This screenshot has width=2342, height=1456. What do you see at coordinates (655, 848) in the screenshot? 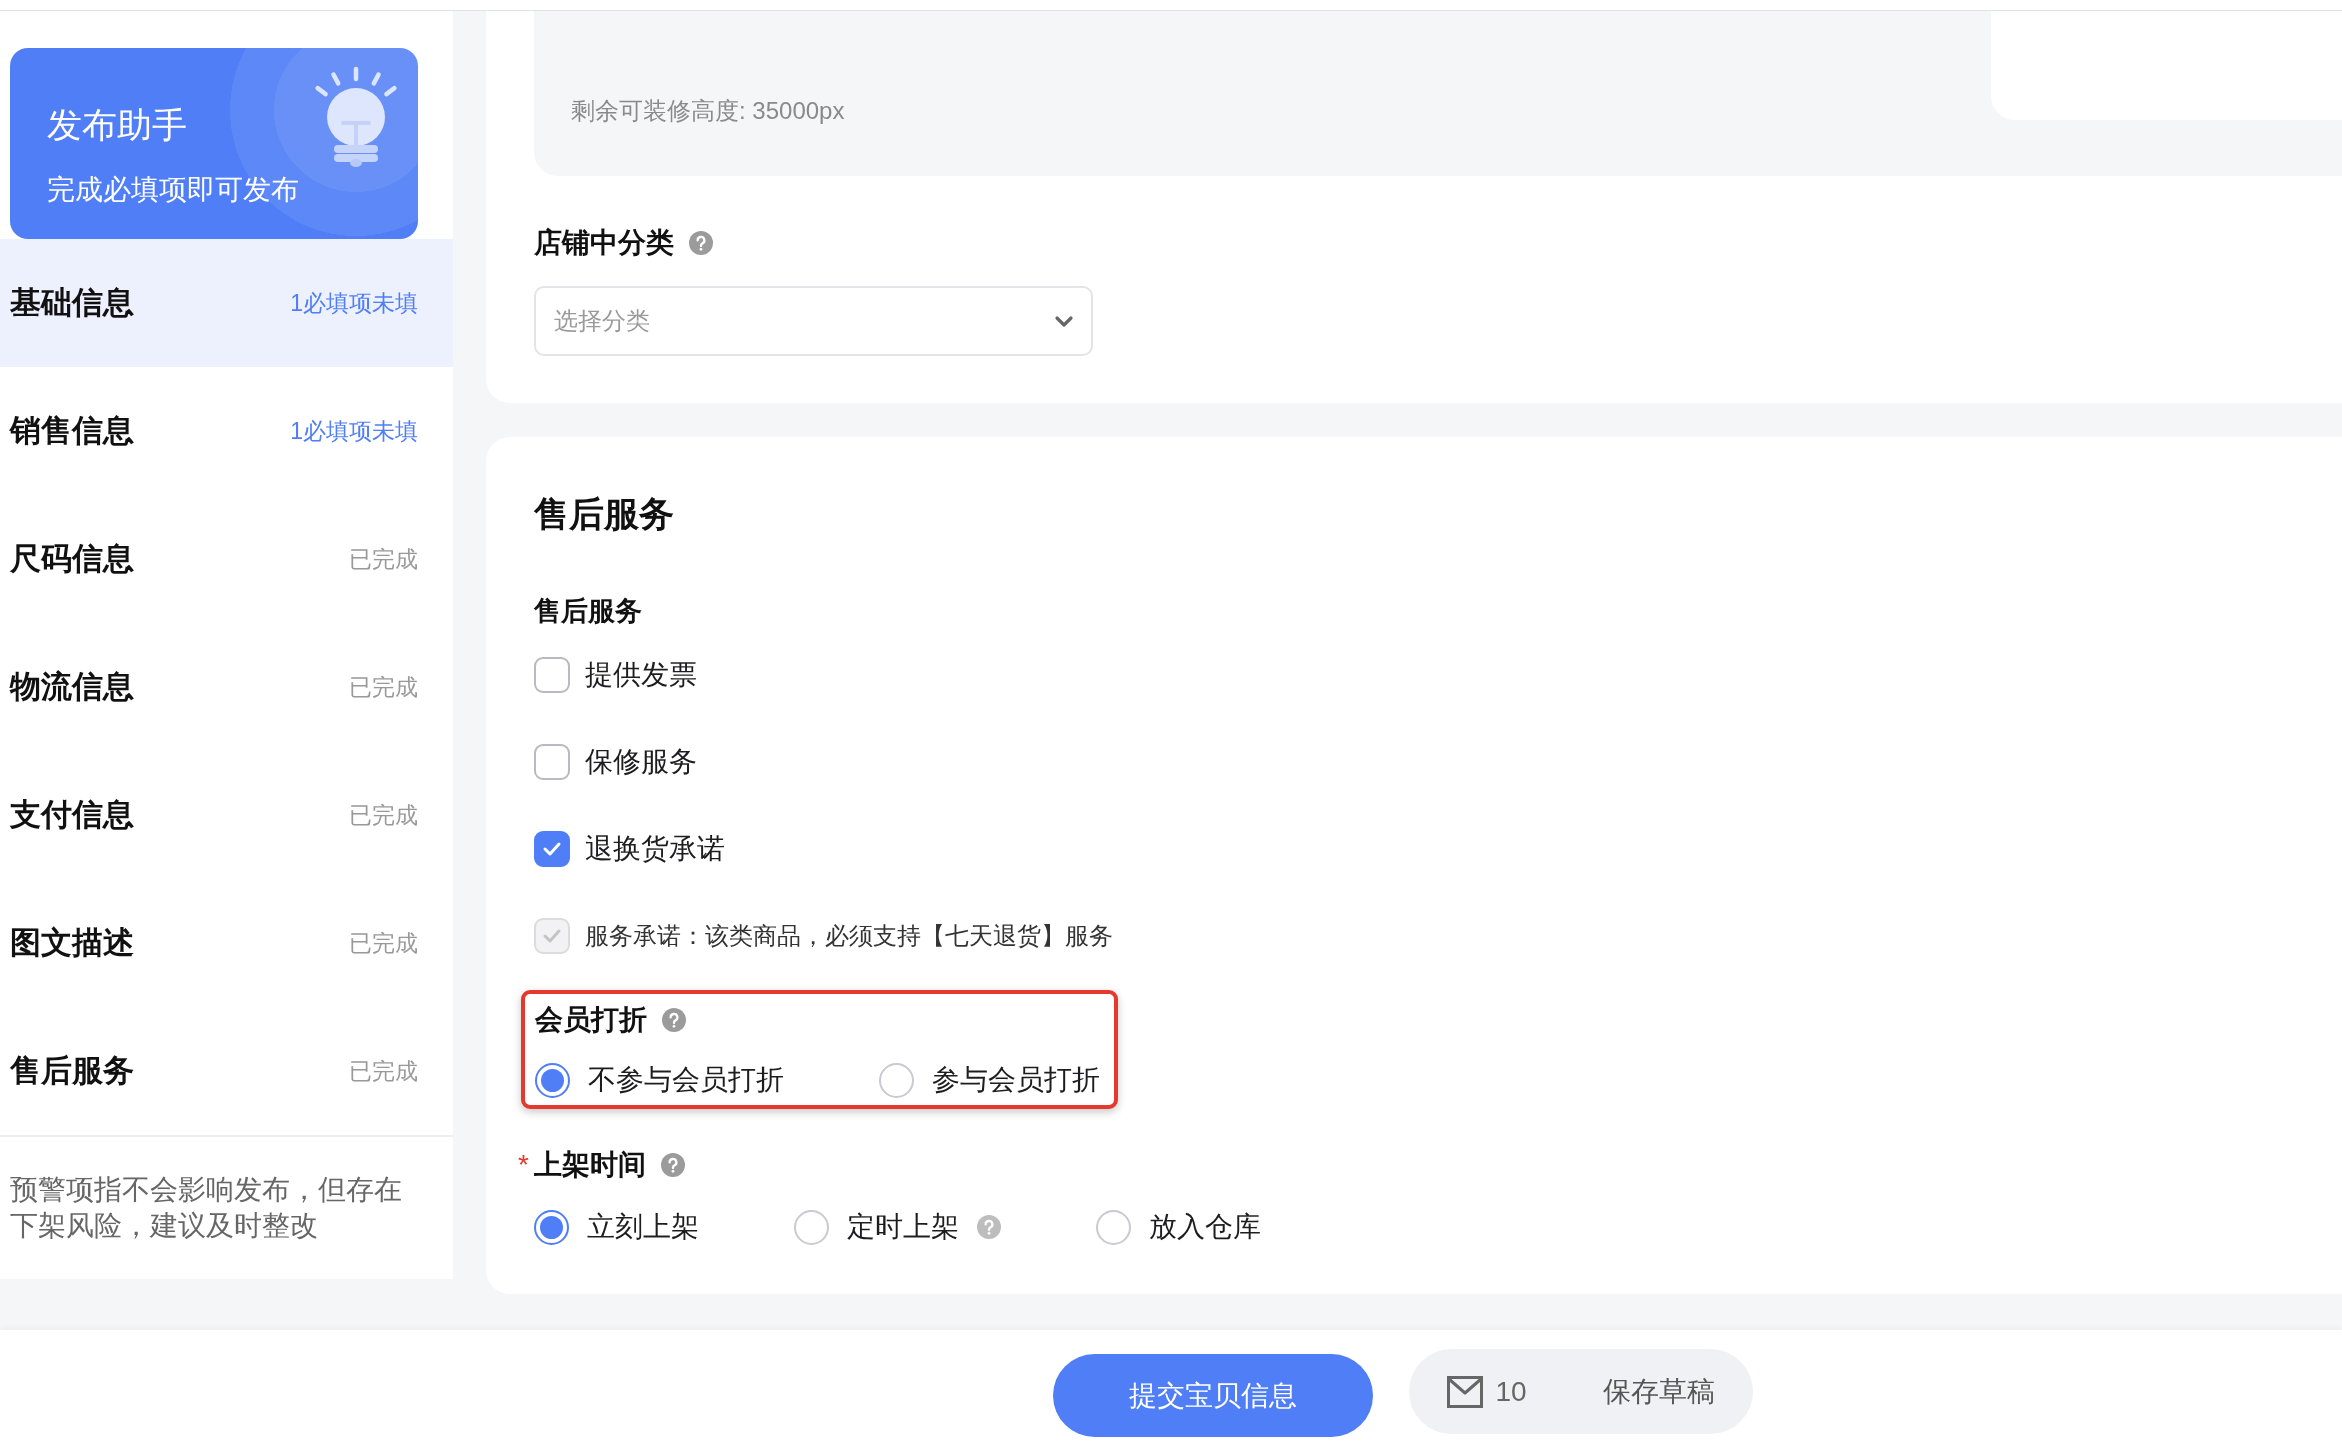
I see `checkbox-label: 退换货承诺` at bounding box center [655, 848].